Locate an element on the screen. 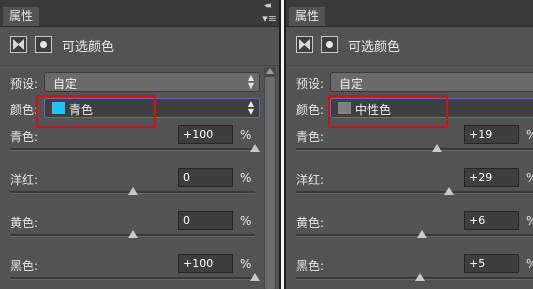 The height and width of the screenshot is (289, 533). scroll-up-icon is located at coordinates (270, 71).